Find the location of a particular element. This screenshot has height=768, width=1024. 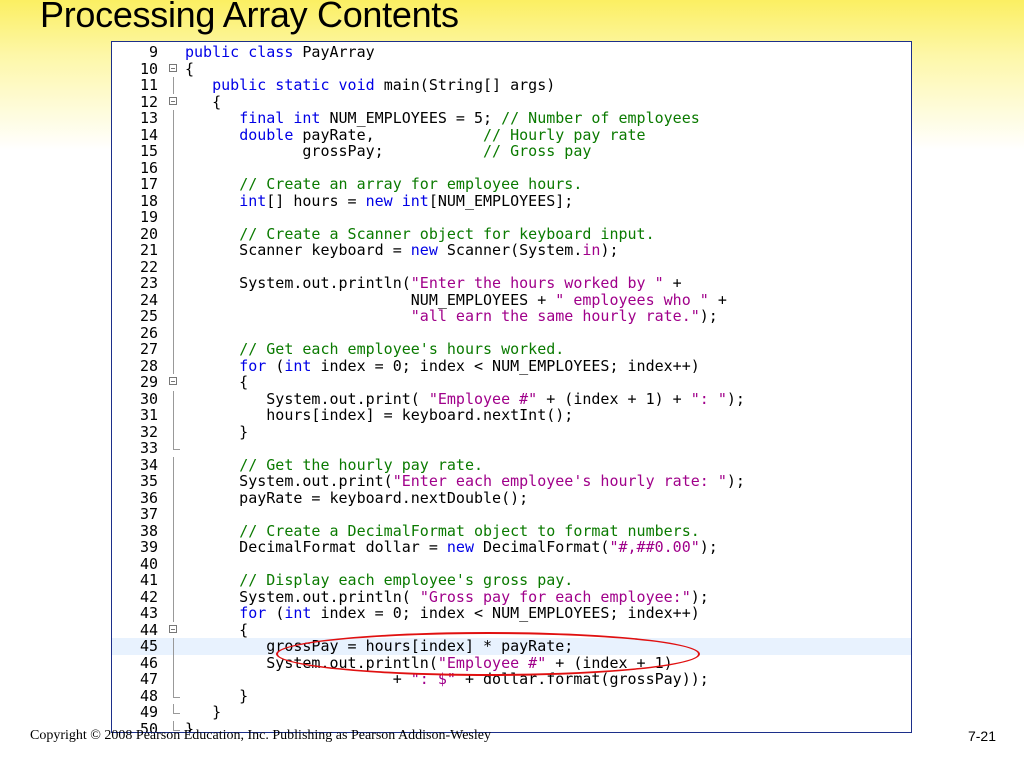

code-token: "all earn the same hourly rate." is located at coordinates (555, 316).